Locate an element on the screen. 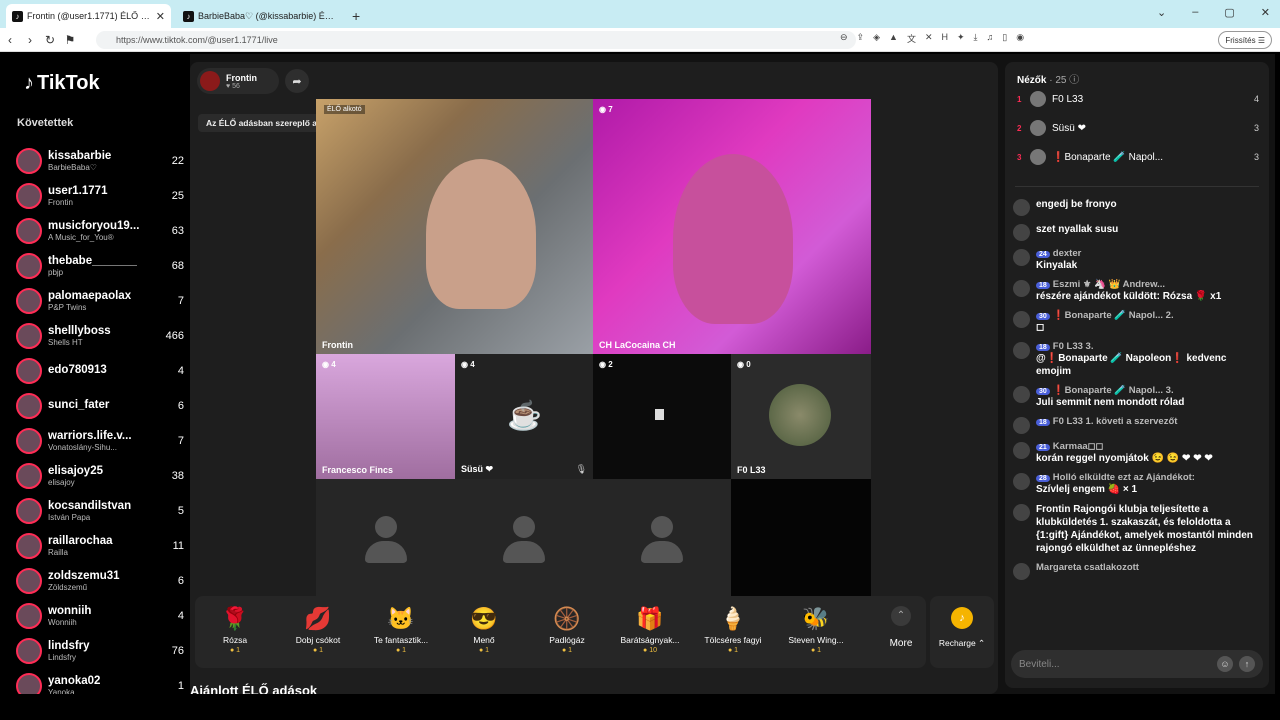  gift-item: 🎁 Barátságnyak... ● 10 is located at coordinates (650, 632).